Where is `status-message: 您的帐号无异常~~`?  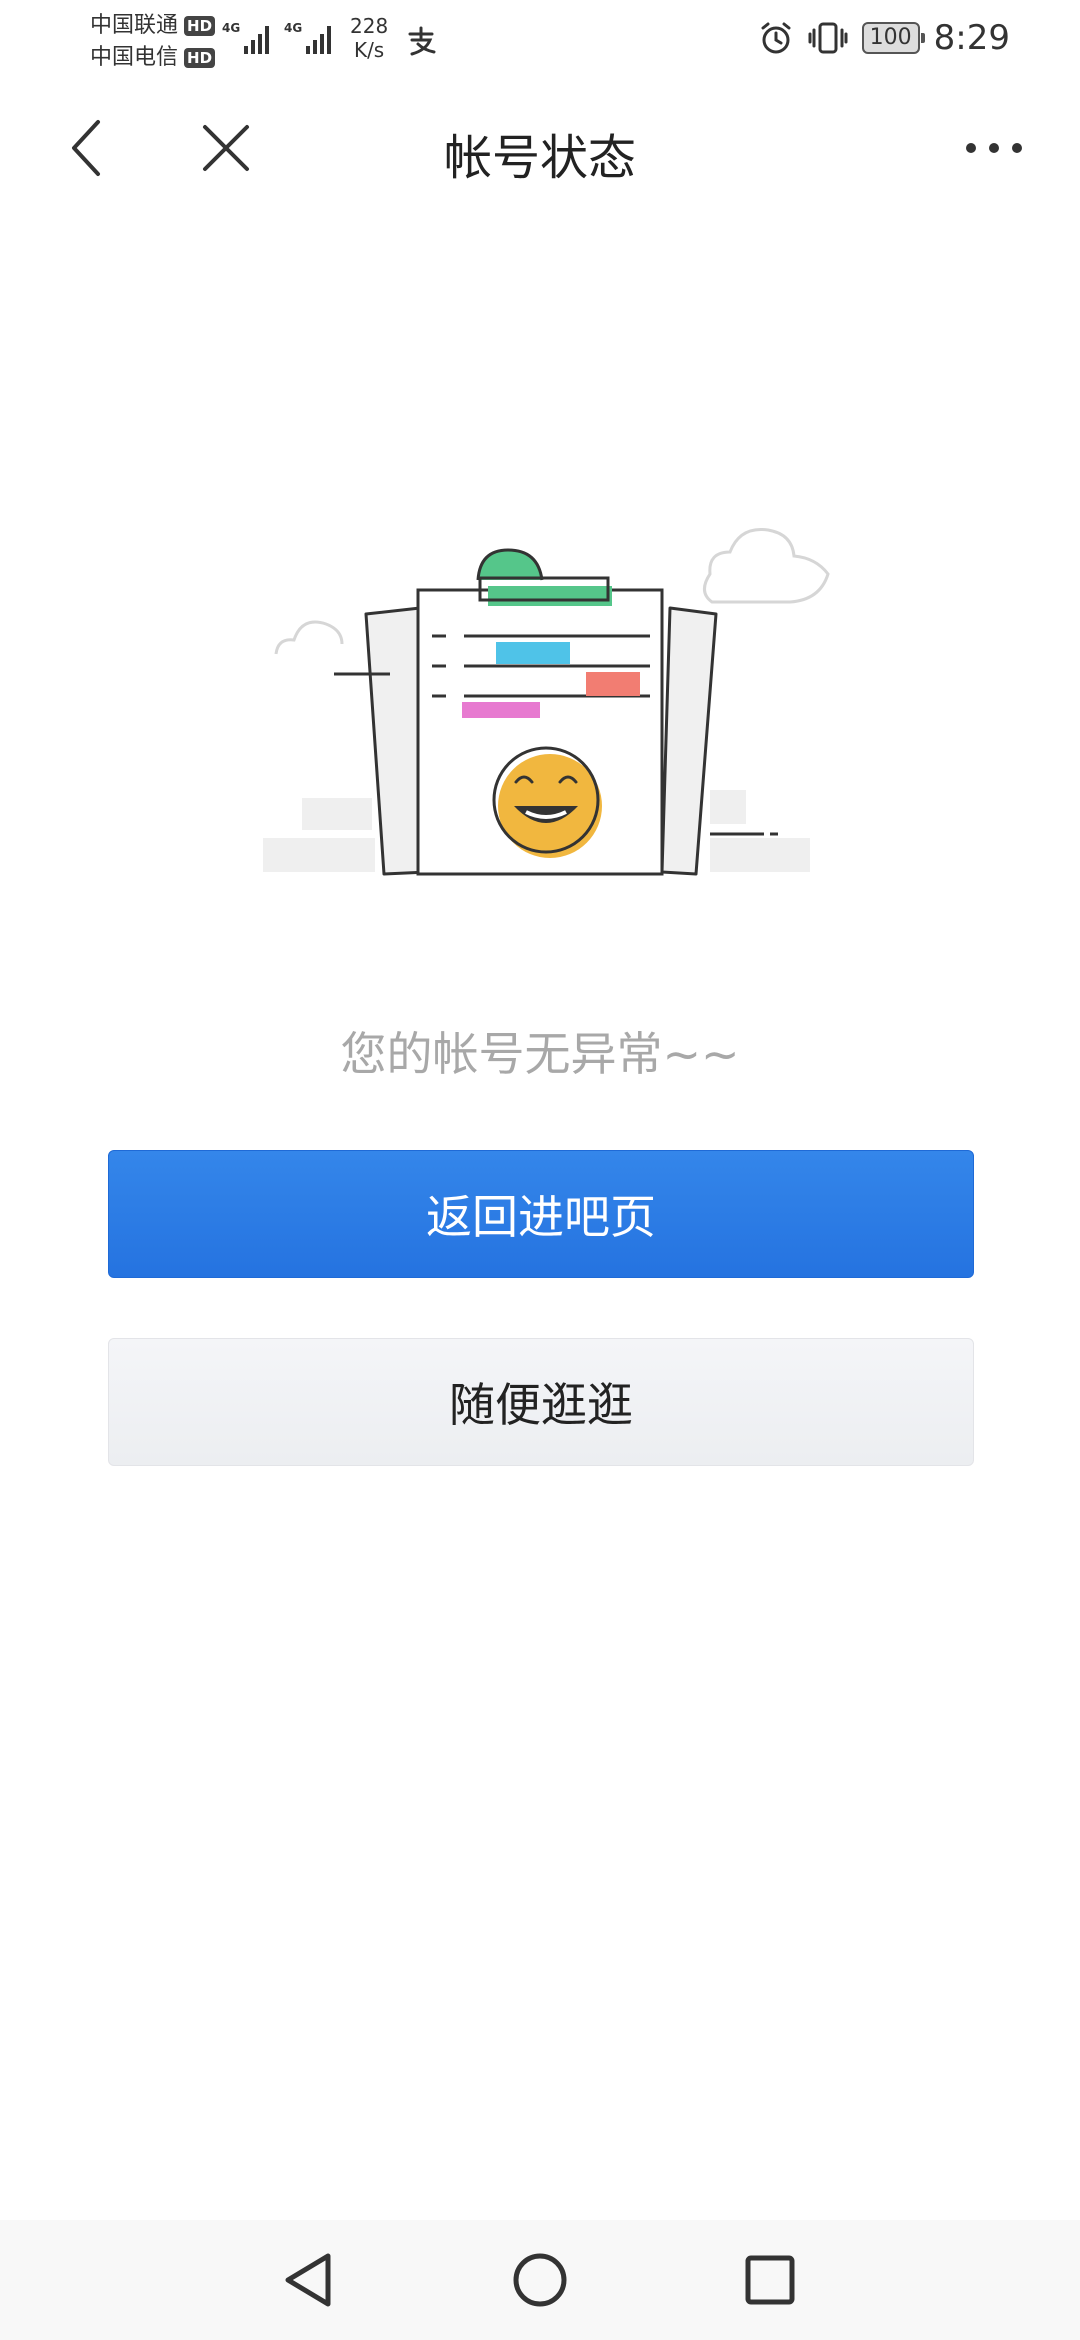 status-message: 您的帐号无异常~~ is located at coordinates (540, 1054).